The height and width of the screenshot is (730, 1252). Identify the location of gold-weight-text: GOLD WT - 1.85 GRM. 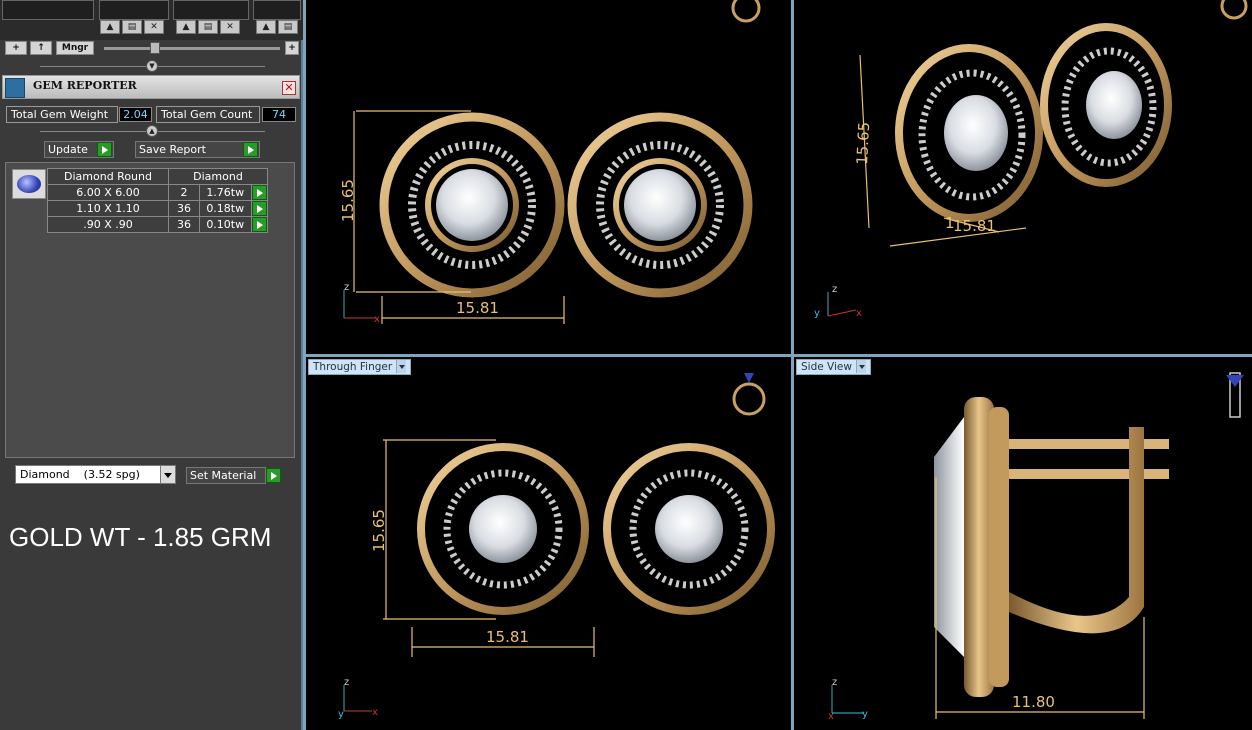
(140, 537).